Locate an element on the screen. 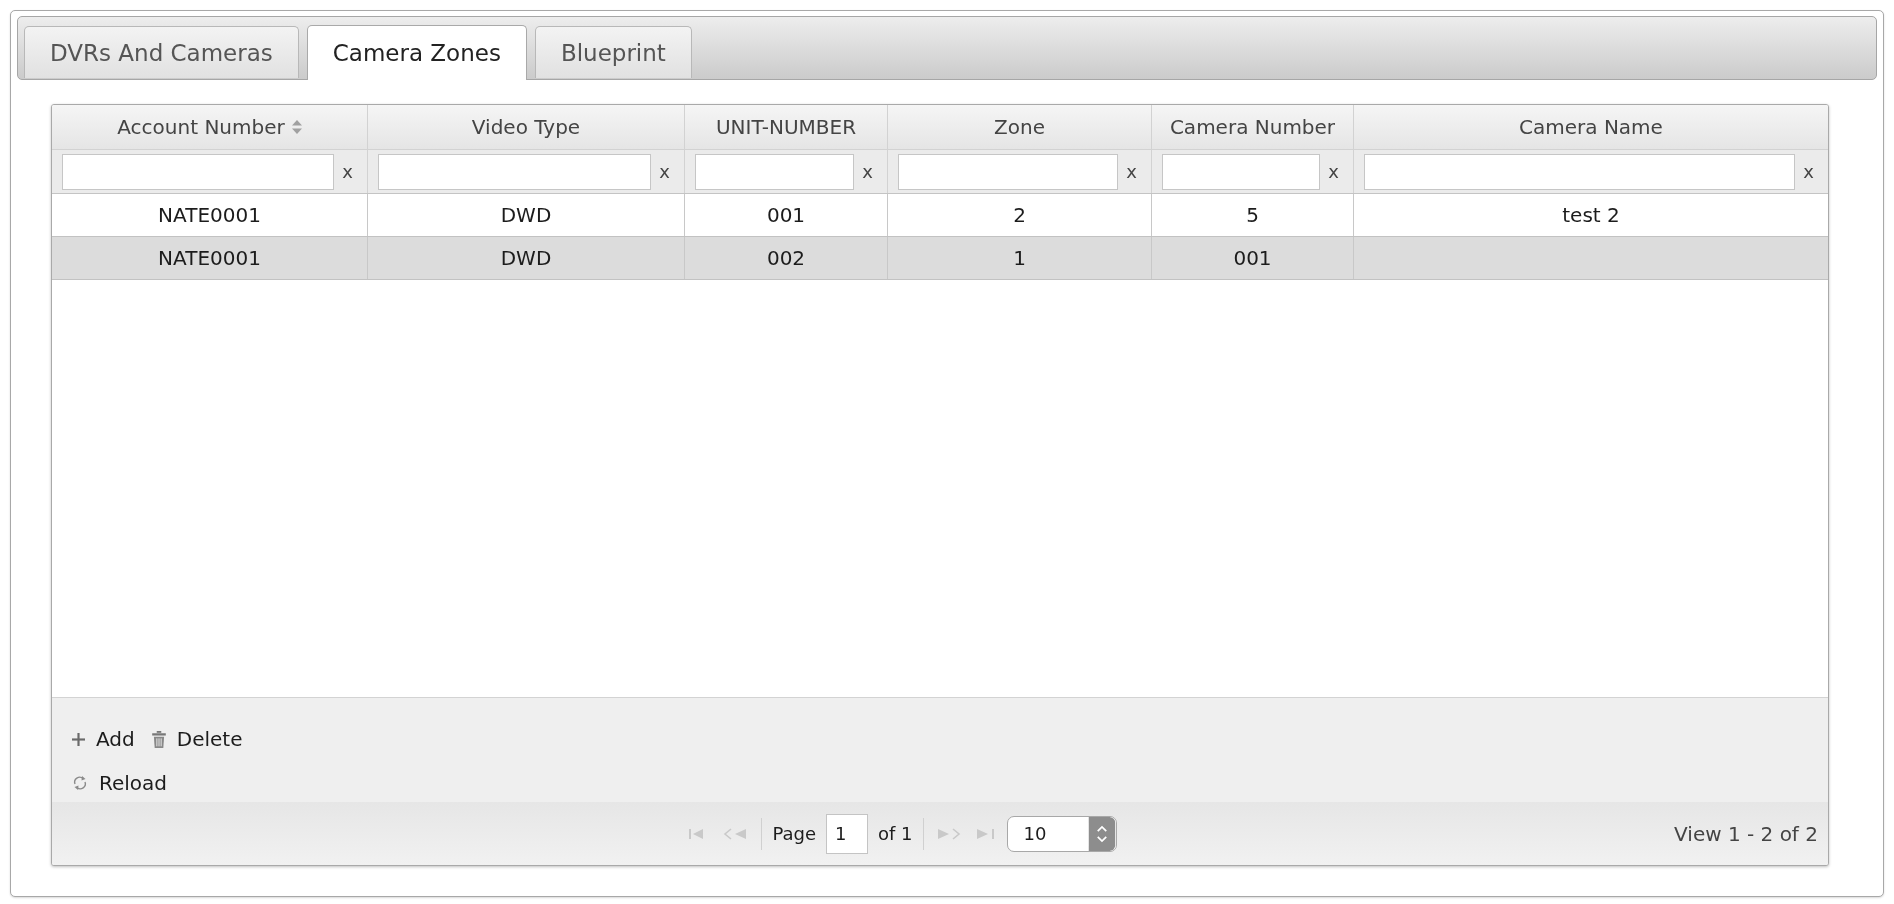 This screenshot has height=904, width=1894. table-cell: 1 is located at coordinates (1019, 258).